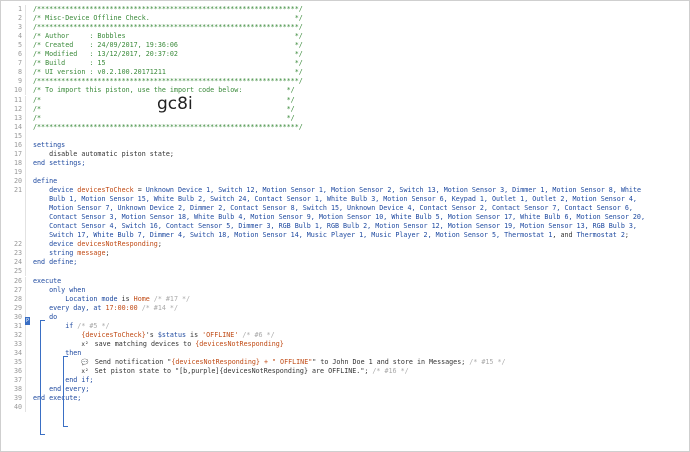  Describe the element at coordinates (345, 353) in the screenshot. I see `code-line: 34 then` at that location.